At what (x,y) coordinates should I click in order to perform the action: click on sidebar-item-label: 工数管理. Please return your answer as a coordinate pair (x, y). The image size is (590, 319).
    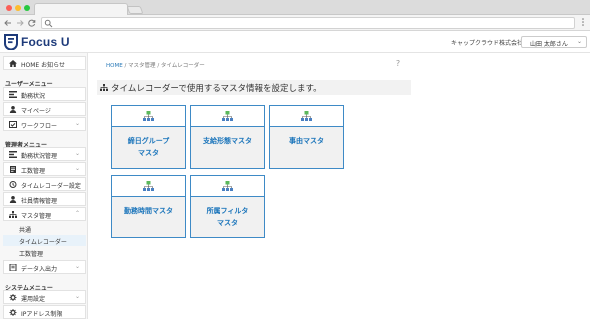
    Looking at the image, I should click on (33, 171).